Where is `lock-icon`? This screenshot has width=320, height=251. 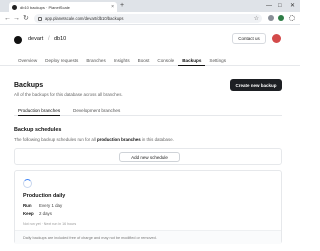 lock-icon is located at coordinates (40, 18).